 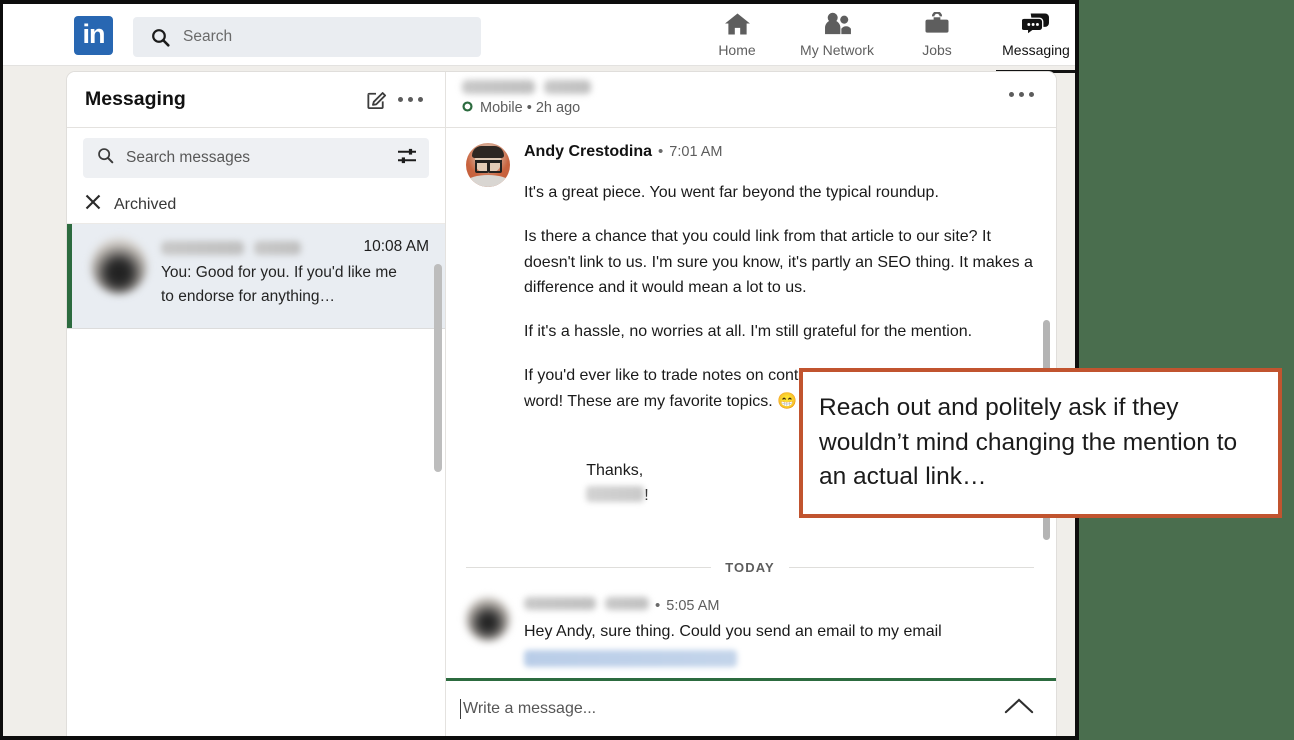 I want to click on conversation-search-box, so click(x=256, y=158).